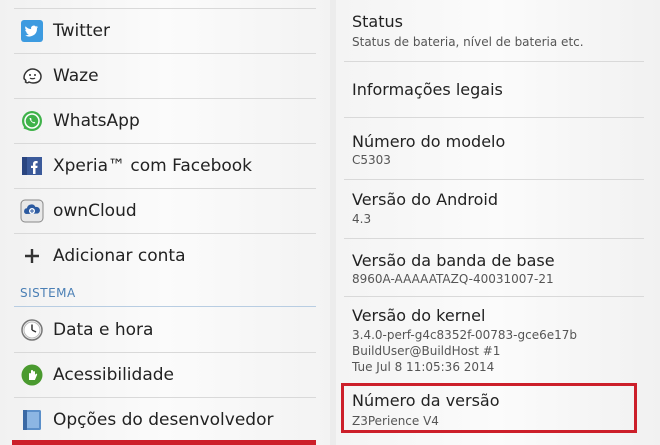 Image resolution: width=660 pixels, height=445 pixels. What do you see at coordinates (377, 21) in the screenshot?
I see `item-title: Status` at bounding box center [377, 21].